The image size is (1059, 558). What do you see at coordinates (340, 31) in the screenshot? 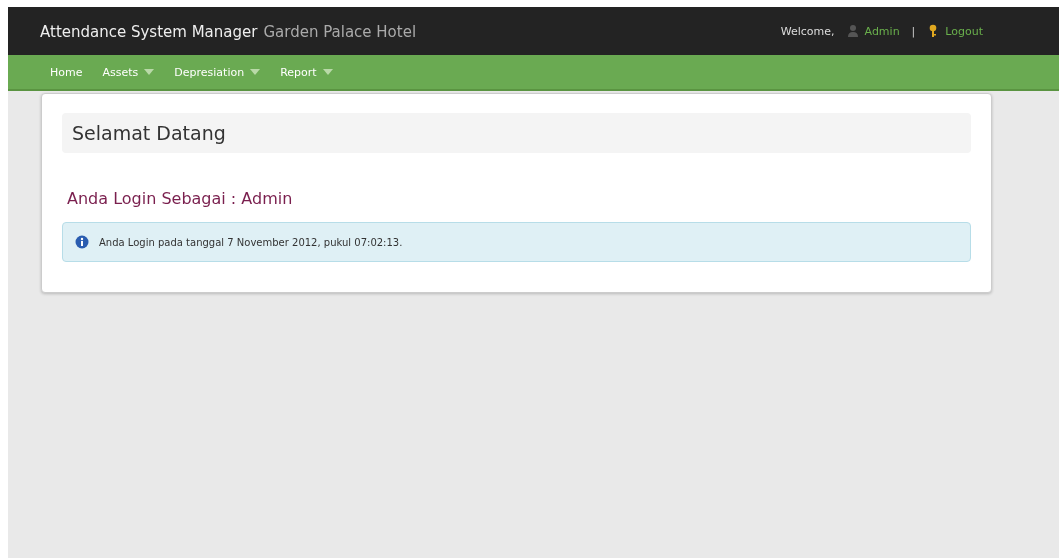
I see `hotel-name: Garden Palace Hotel` at bounding box center [340, 31].